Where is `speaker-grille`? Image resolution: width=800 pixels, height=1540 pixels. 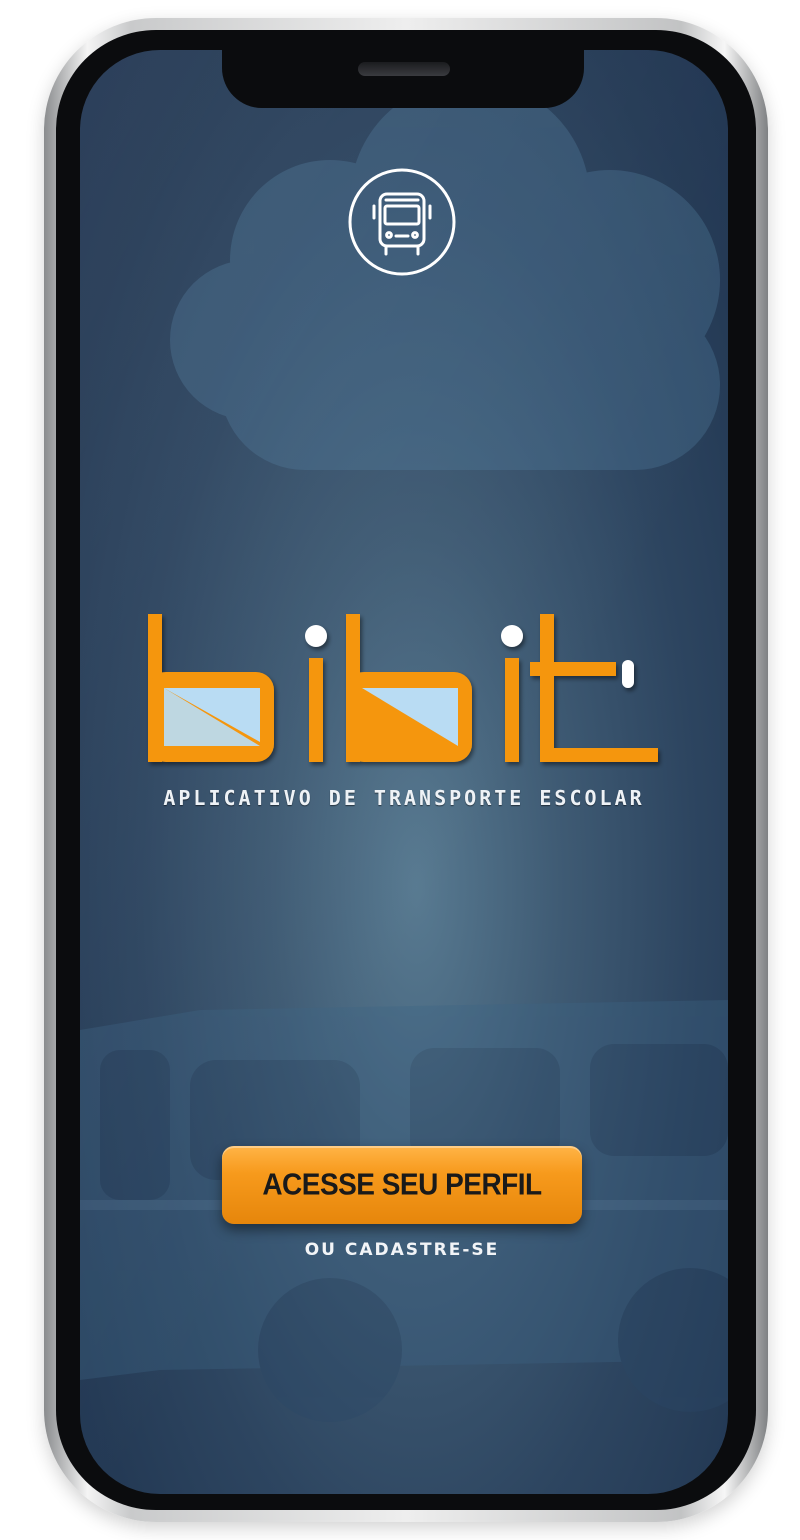
speaker-grille is located at coordinates (404, 69).